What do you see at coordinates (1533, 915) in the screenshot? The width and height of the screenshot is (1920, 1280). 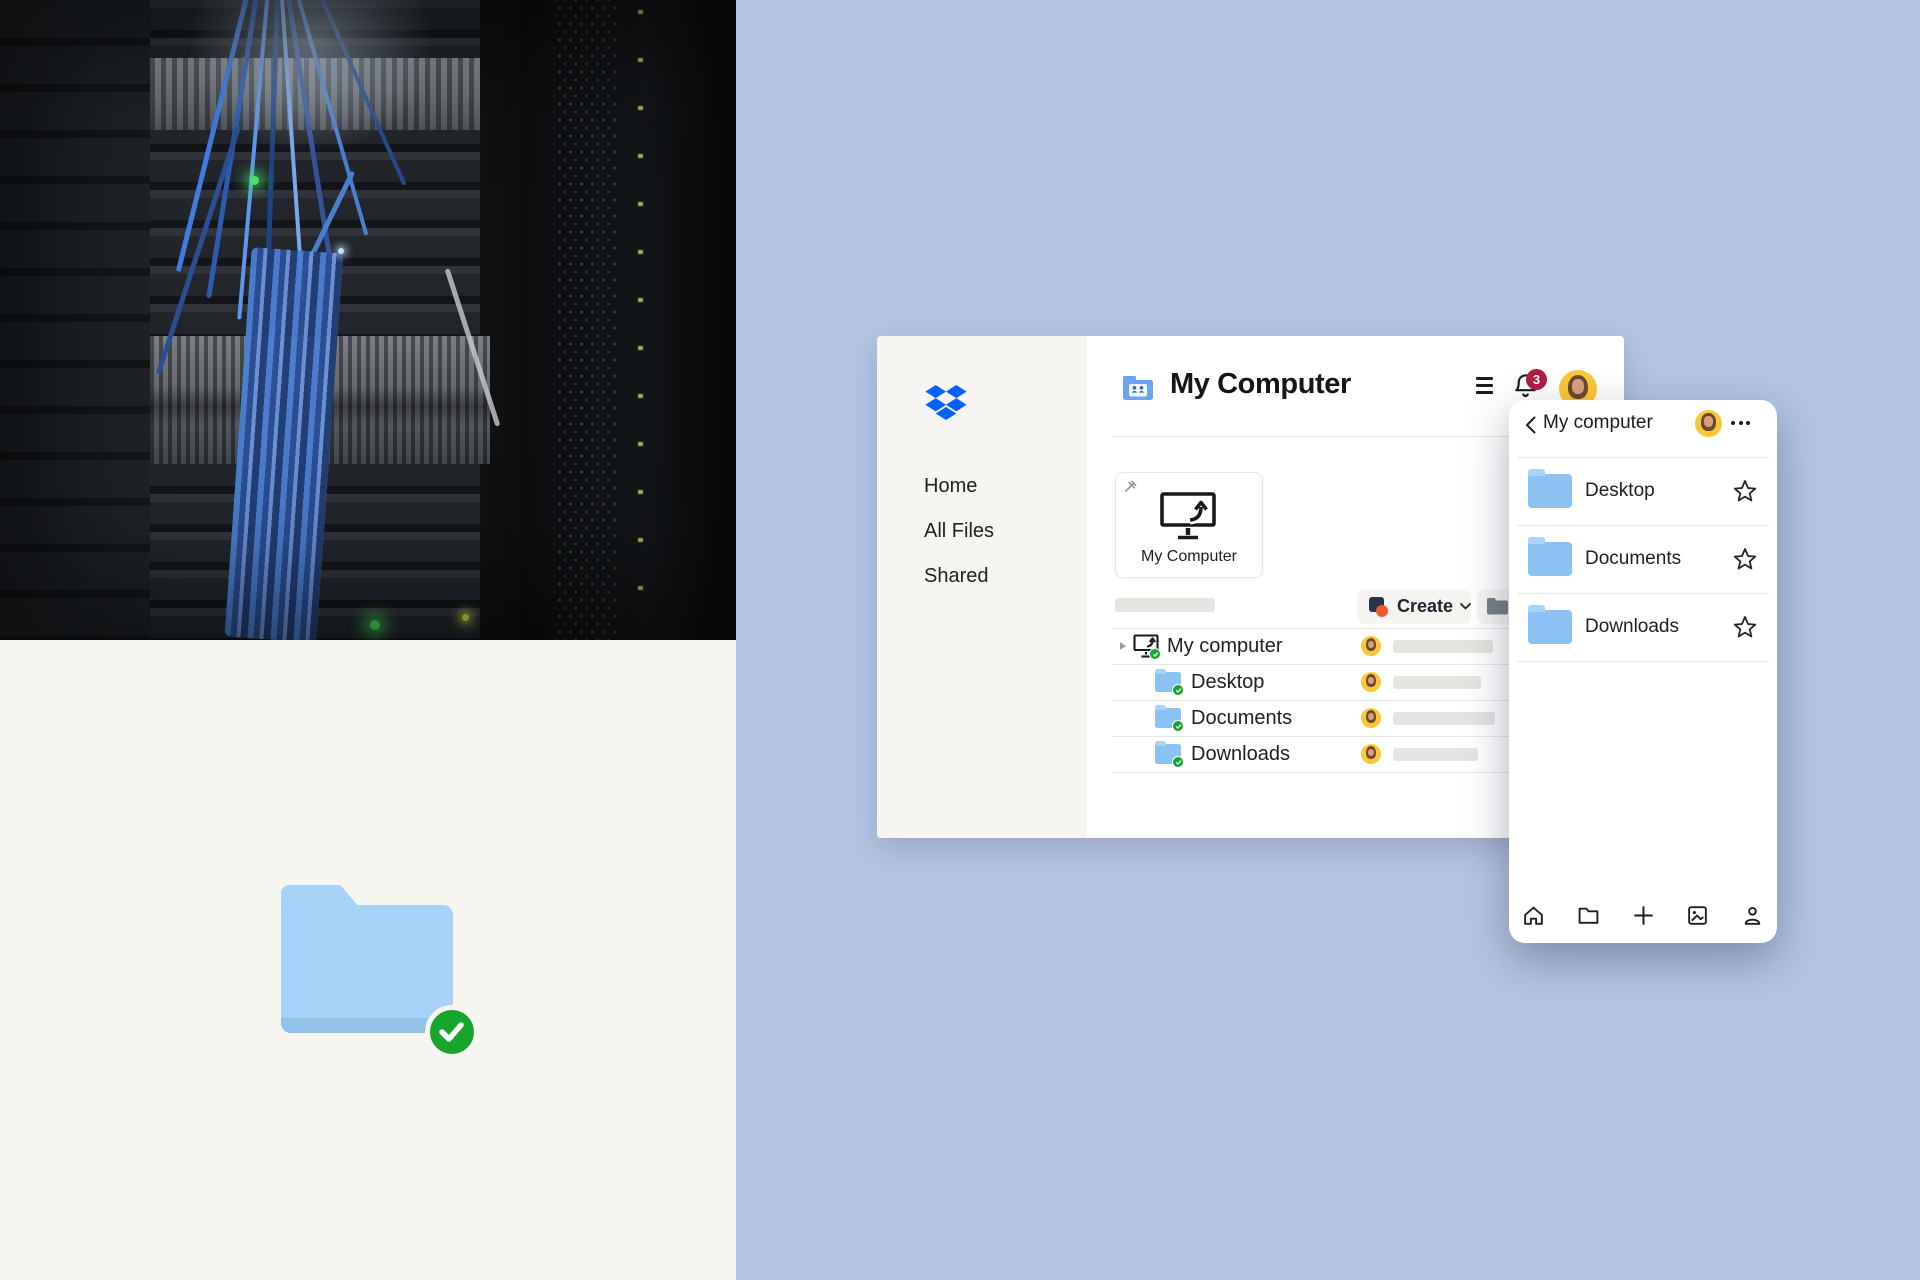 I see `home-icon` at bounding box center [1533, 915].